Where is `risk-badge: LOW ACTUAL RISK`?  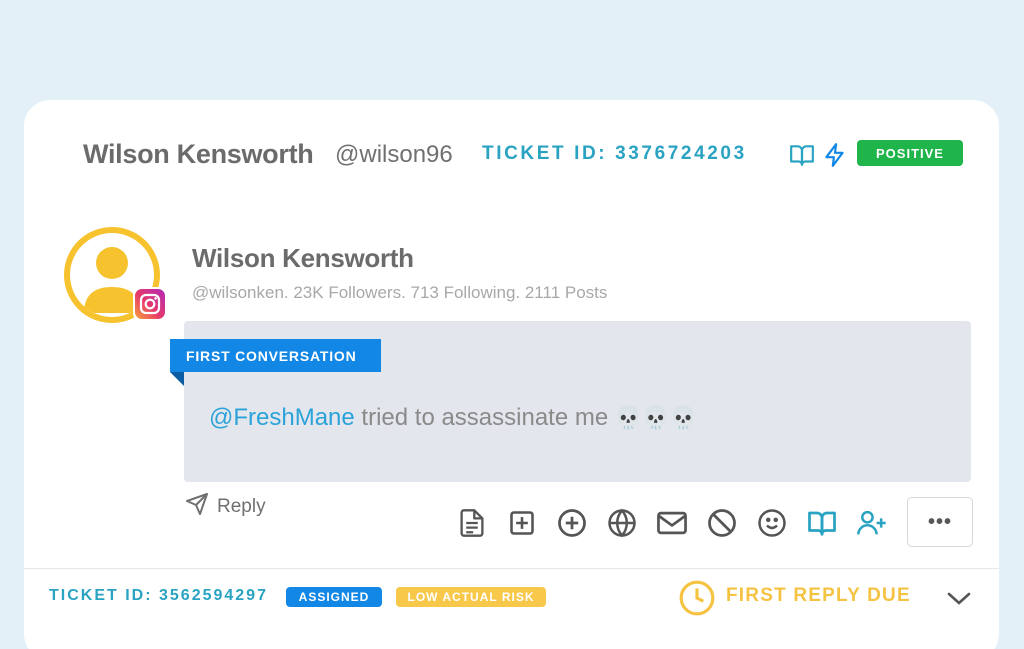
risk-badge: LOW ACTUAL RISK is located at coordinates (471, 597).